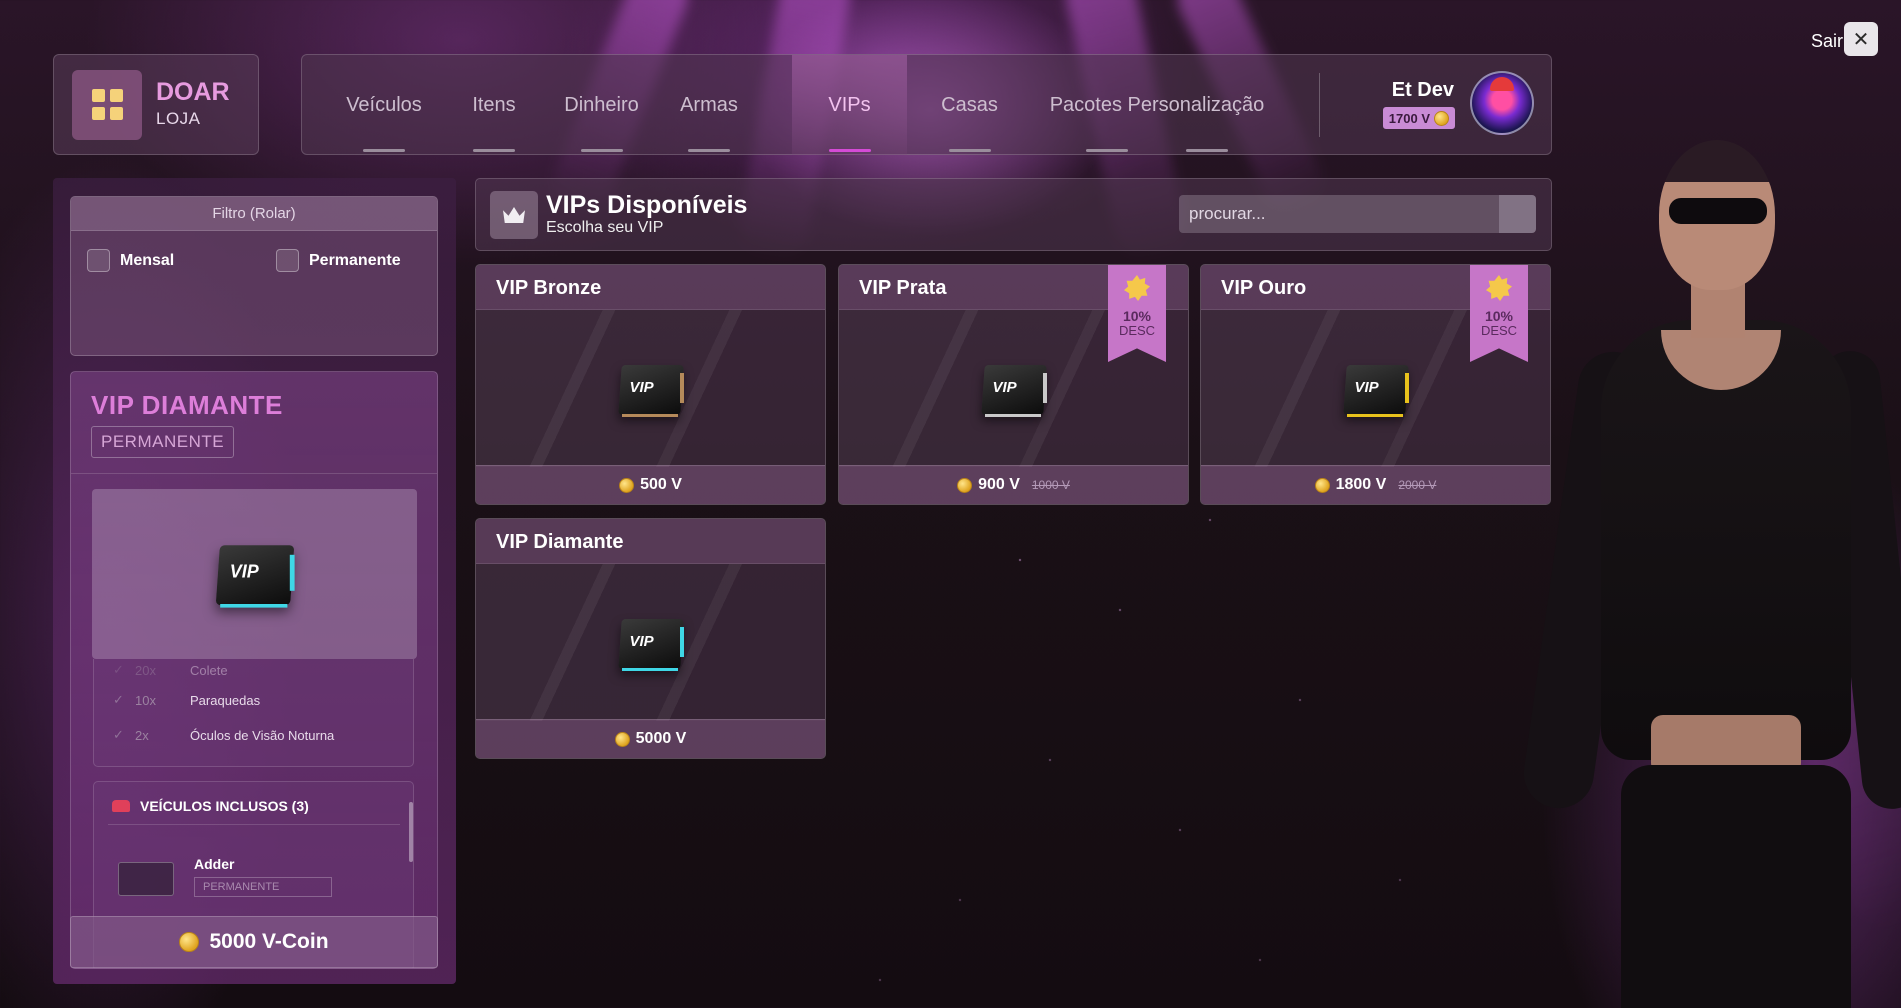 The width and height of the screenshot is (1901, 1008). What do you see at coordinates (650, 738) in the screenshot?
I see `card-price: 5000 V` at bounding box center [650, 738].